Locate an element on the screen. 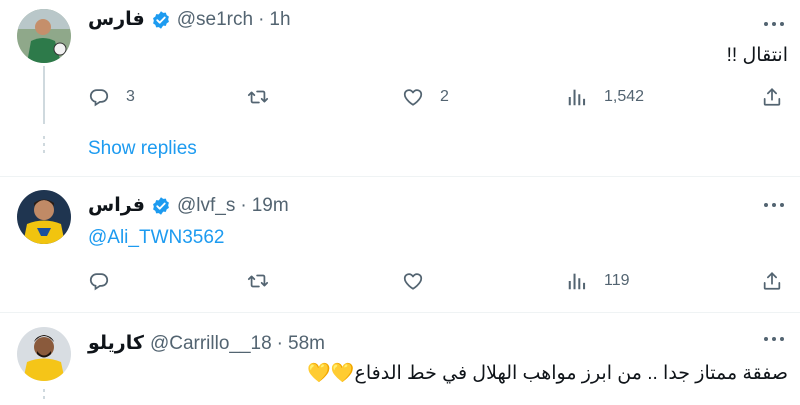  handle: @Carrillo__18 is located at coordinates (211, 344).